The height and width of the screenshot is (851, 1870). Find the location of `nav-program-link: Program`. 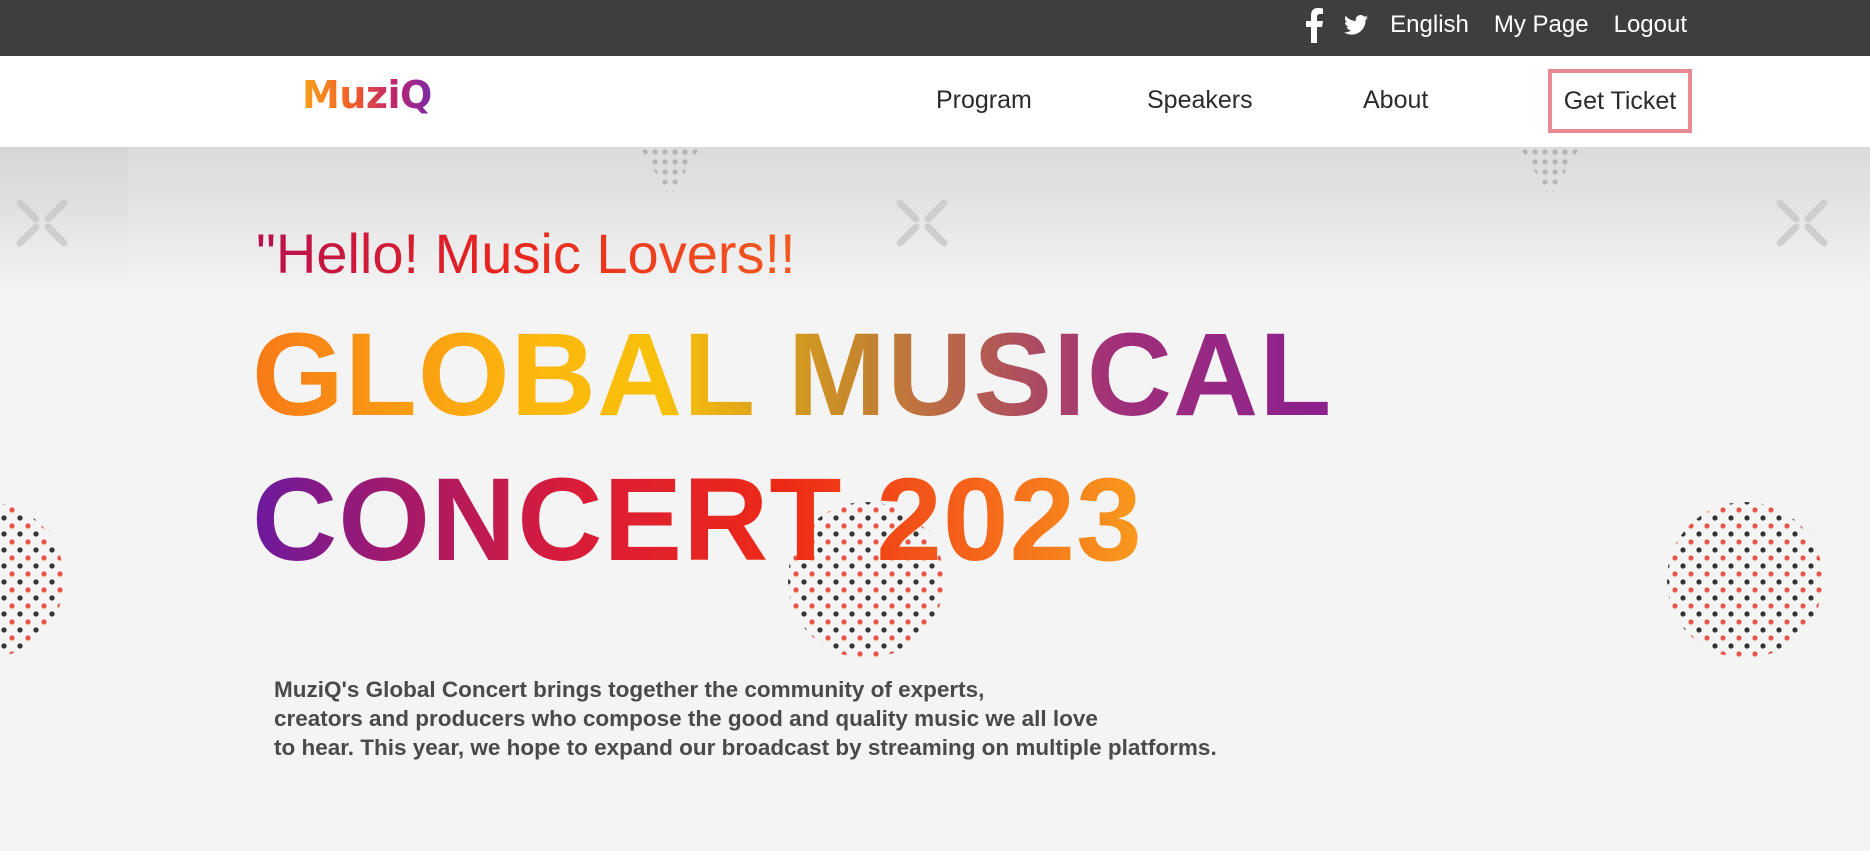

nav-program-link: Program is located at coordinates (984, 100).